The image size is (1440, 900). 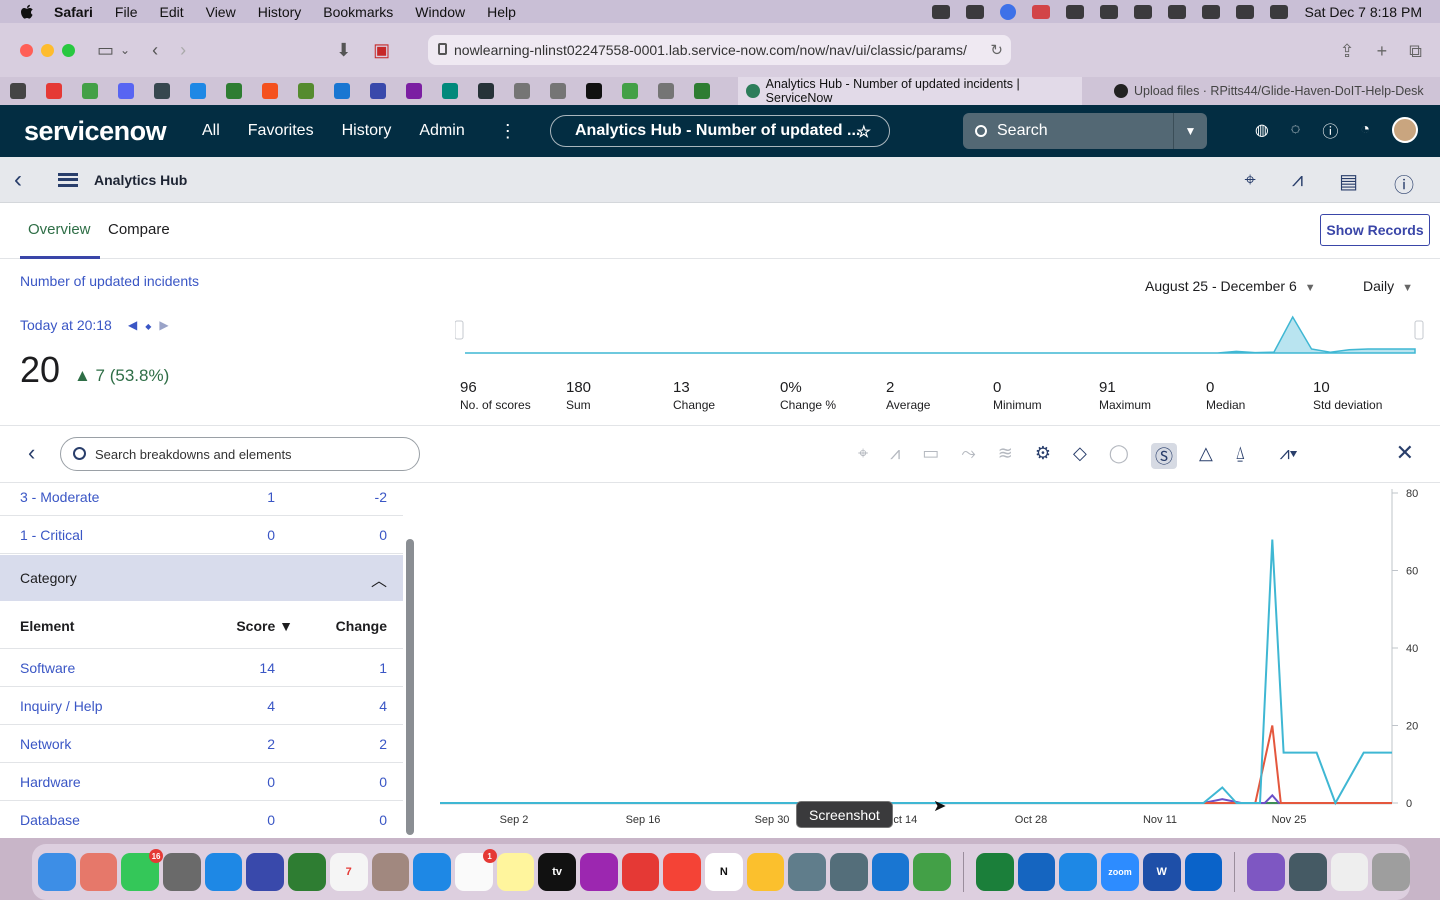 What do you see at coordinates (508, 131) in the screenshot?
I see `more-menu-icon: ⋮` at bounding box center [508, 131].